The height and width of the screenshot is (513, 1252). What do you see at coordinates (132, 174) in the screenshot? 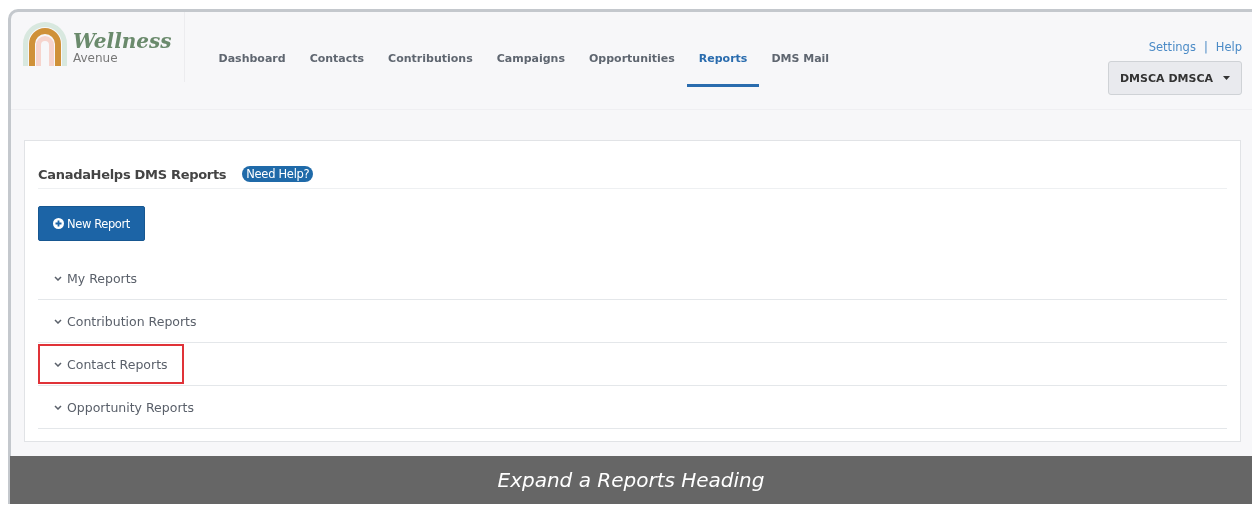
I see `panel-title: CanadaHelps DMS Reports` at bounding box center [132, 174].